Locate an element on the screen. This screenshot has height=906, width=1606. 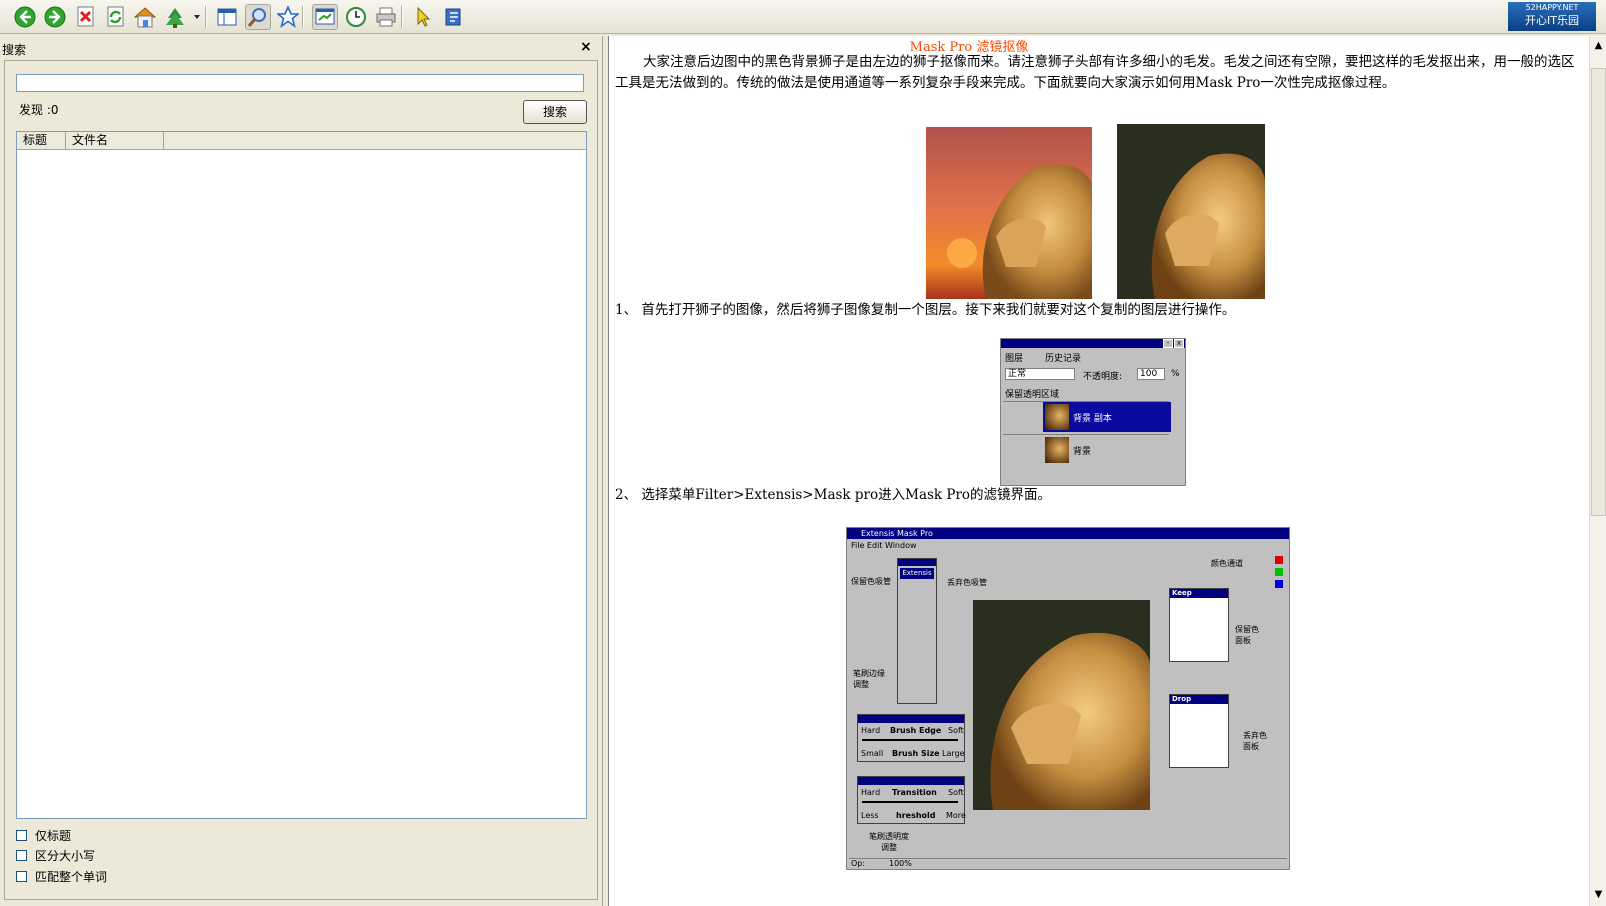
scroll-up-icon: ▲ is located at coordinates (1598, 45).